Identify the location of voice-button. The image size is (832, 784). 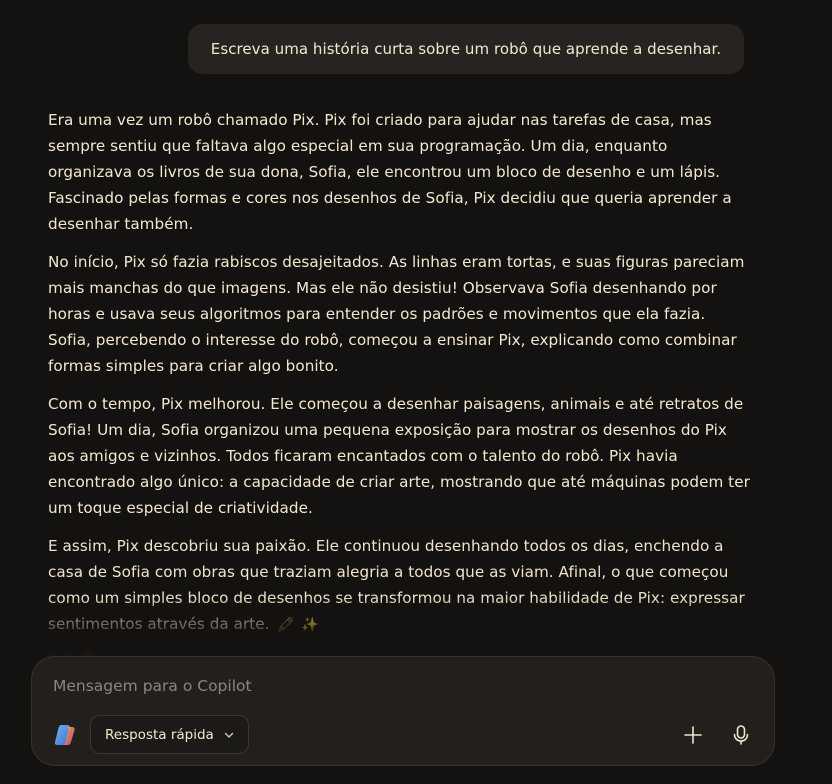
(741, 735).